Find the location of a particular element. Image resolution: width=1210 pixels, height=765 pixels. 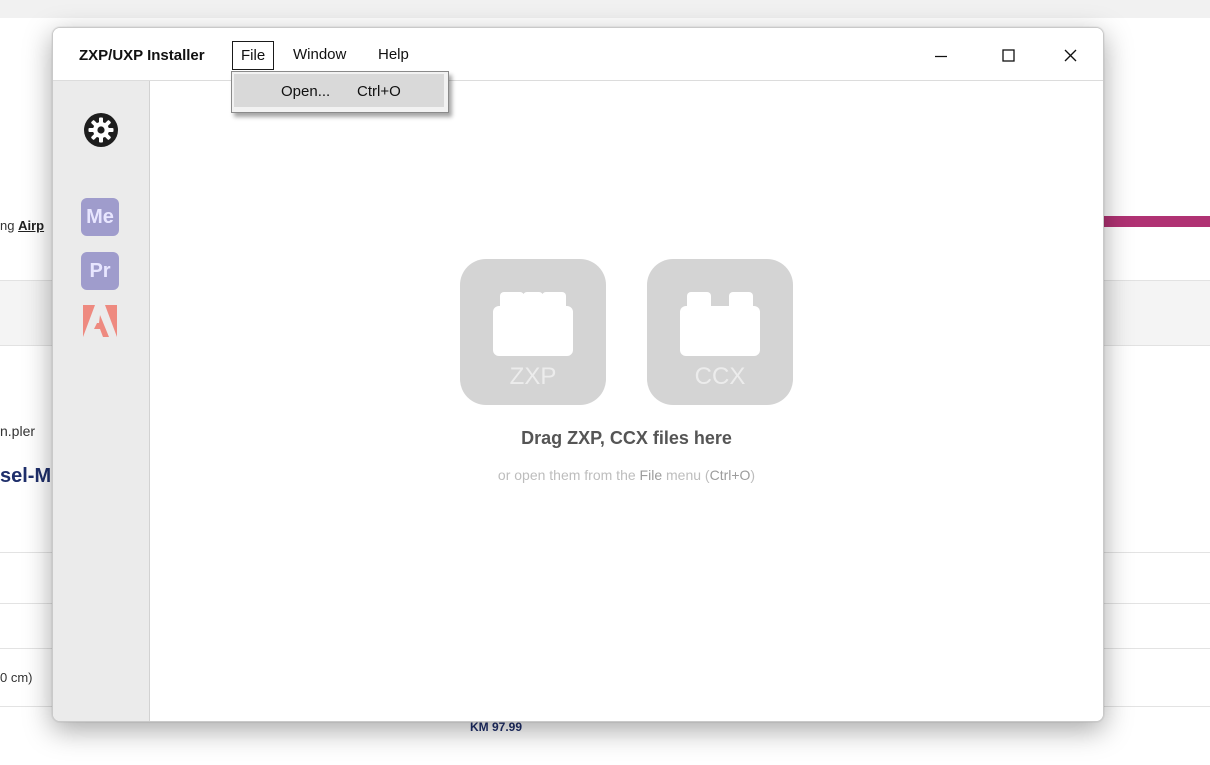

adobe-logo-icon is located at coordinates (100, 321).